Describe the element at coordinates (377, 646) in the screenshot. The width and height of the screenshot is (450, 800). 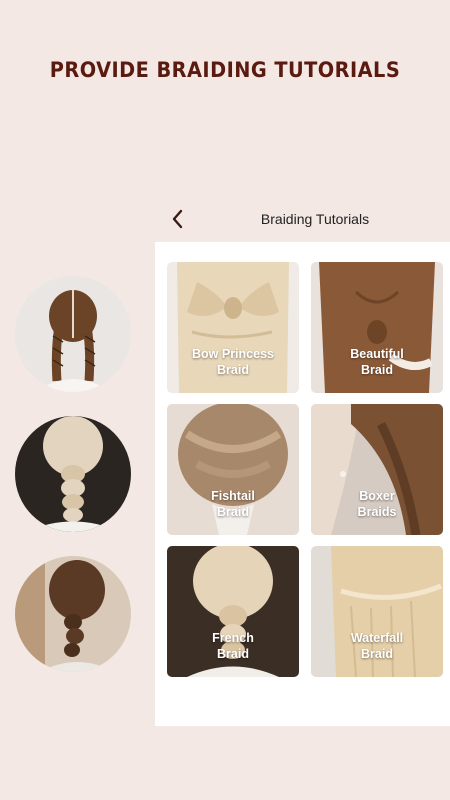
I see `card-label: Waterfall Braid` at that location.